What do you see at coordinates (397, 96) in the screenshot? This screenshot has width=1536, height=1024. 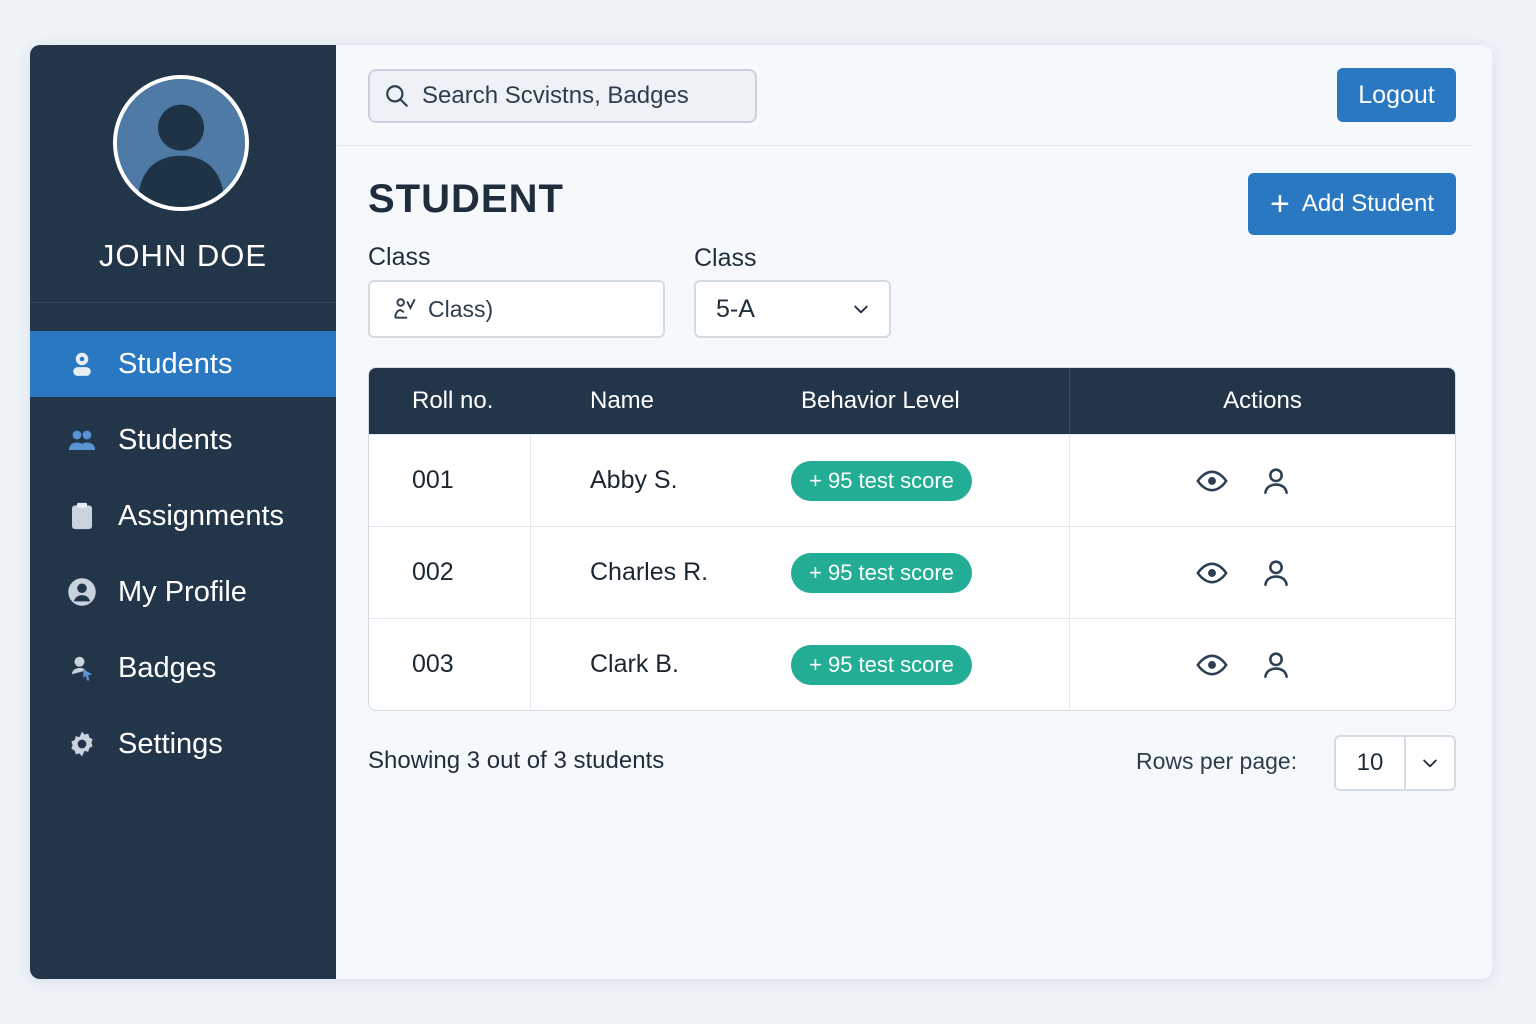 I see `search-icon` at bounding box center [397, 96].